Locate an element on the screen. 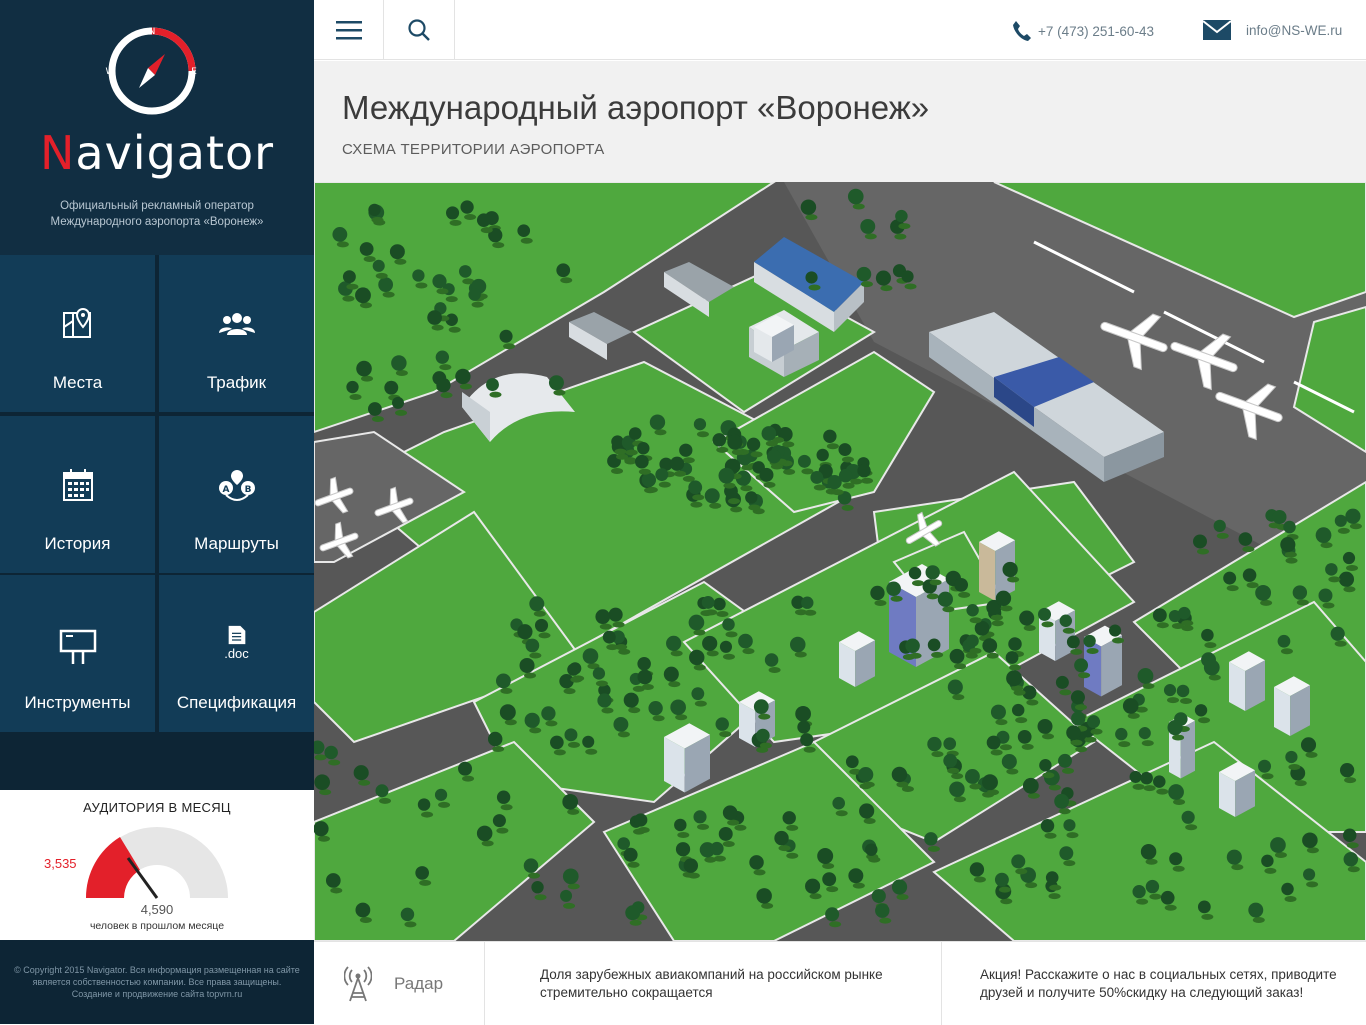 The width and height of the screenshot is (1366, 1025). svg-text: B is located at coordinates (247, 490).